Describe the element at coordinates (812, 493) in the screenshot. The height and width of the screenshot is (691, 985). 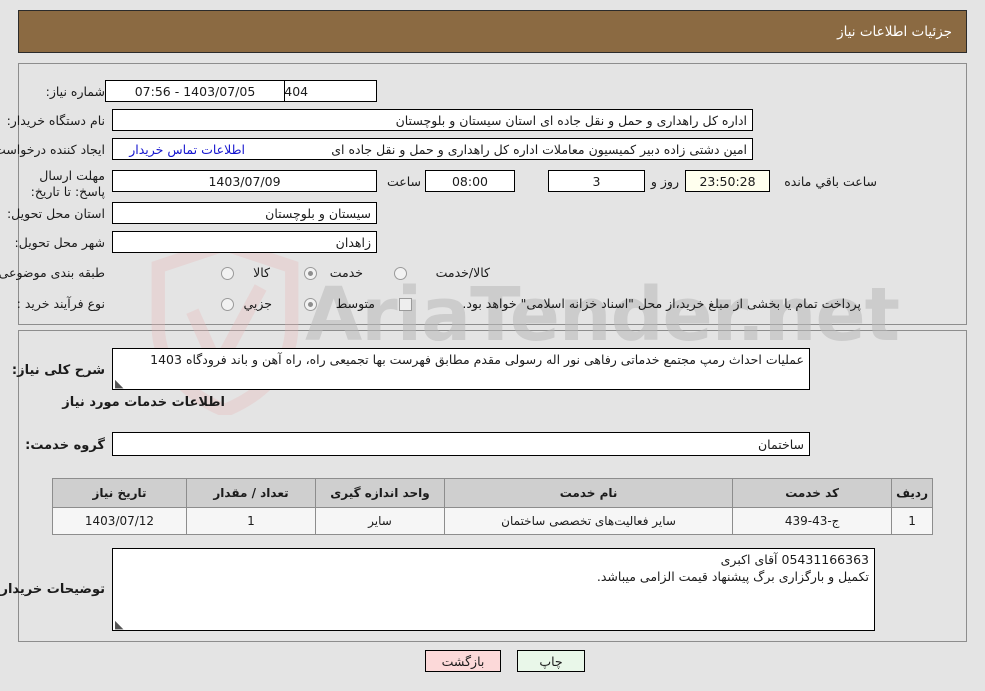
I see `col-service-code: کد خدمت` at that location.